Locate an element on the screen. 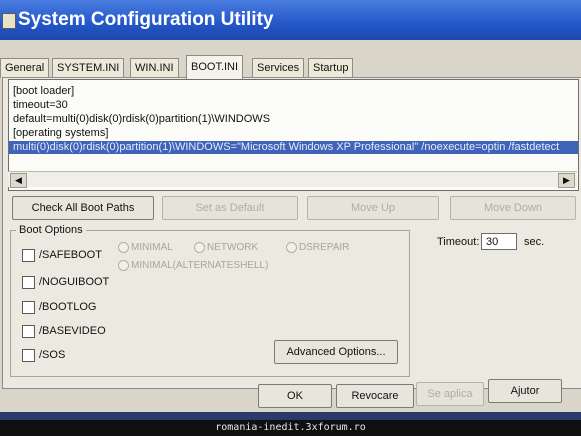  window-title: System Configuration Utility is located at coordinates (146, 19).